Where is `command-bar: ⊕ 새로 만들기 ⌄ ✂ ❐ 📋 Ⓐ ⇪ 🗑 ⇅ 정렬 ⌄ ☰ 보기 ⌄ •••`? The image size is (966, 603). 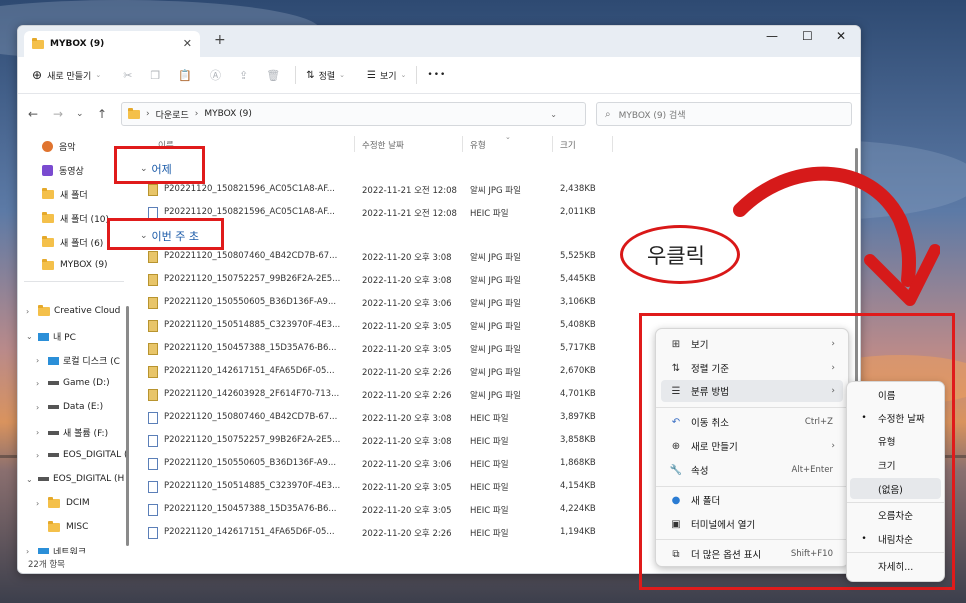
command-bar: ⊕ 새로 만들기 ⌄ ✂ ❐ 📋 Ⓐ ⇪ 🗑 ⇅ 정렬 ⌄ ☰ 보기 ⌄ ••• is located at coordinates (439, 75).